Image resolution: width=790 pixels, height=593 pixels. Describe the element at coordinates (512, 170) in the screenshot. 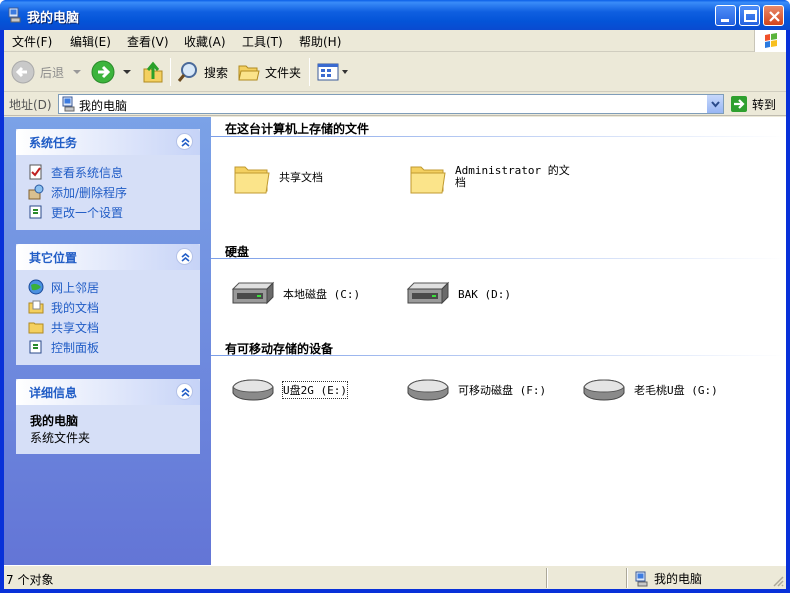

I see `item-label-line: Administrator 的文` at that location.